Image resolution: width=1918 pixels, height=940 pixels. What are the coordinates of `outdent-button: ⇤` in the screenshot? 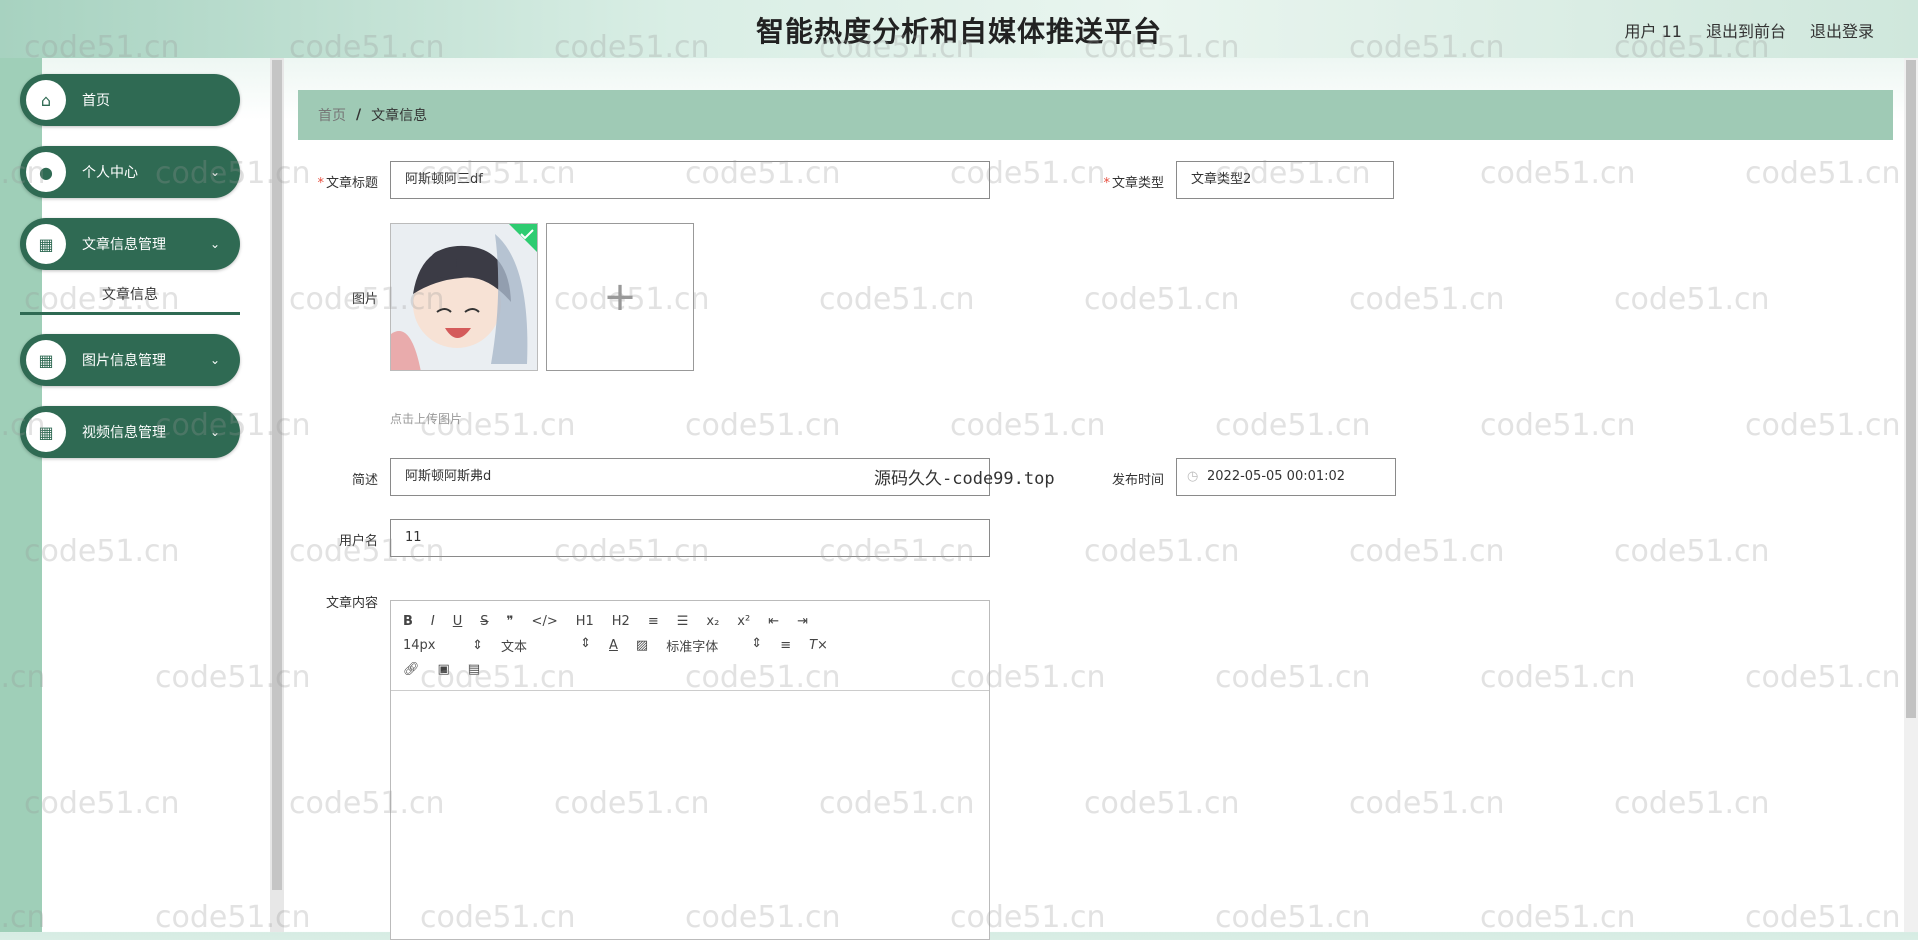 It's located at (773, 621).